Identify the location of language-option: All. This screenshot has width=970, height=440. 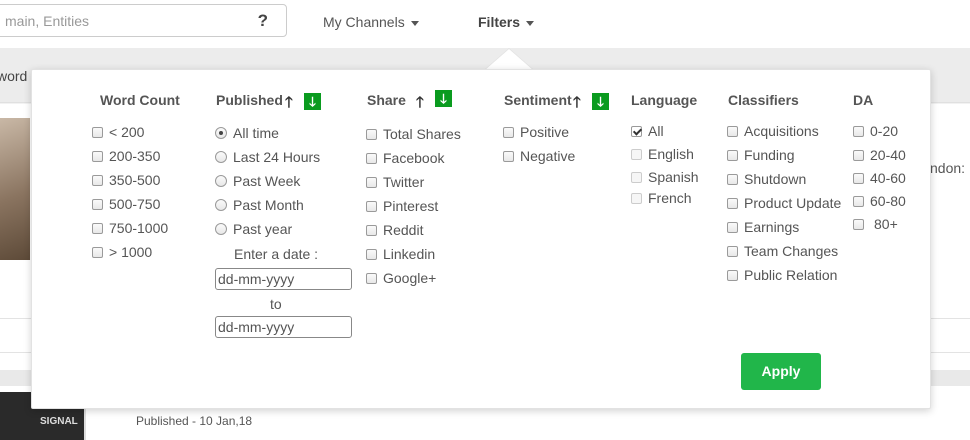
(647, 131).